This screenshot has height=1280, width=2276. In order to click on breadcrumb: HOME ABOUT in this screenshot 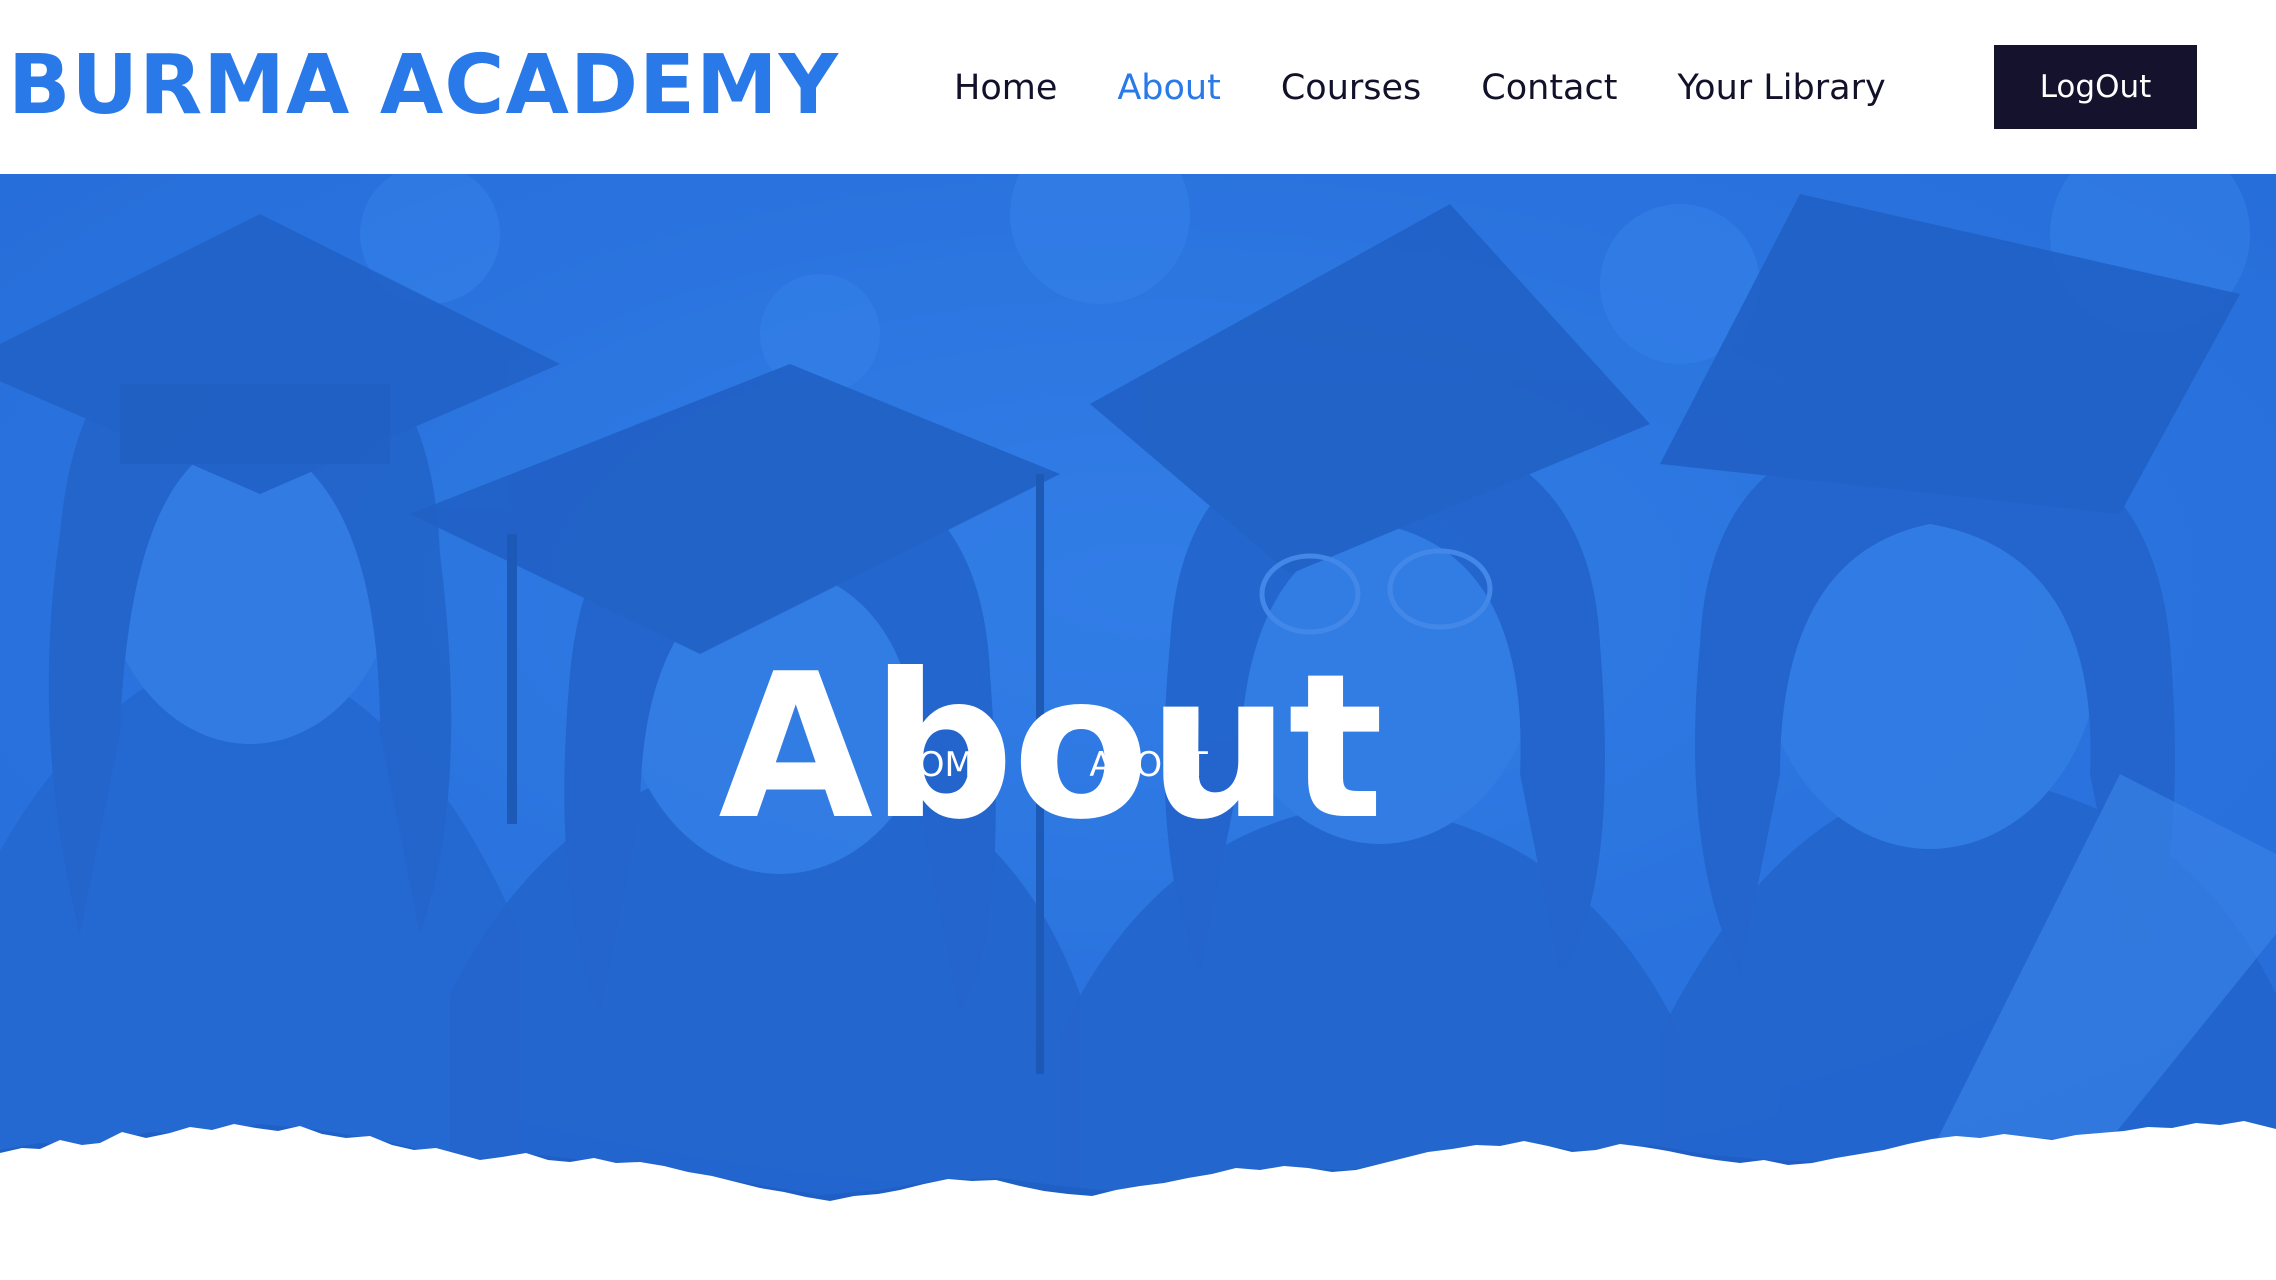, I will do `click(1050, 765)`.